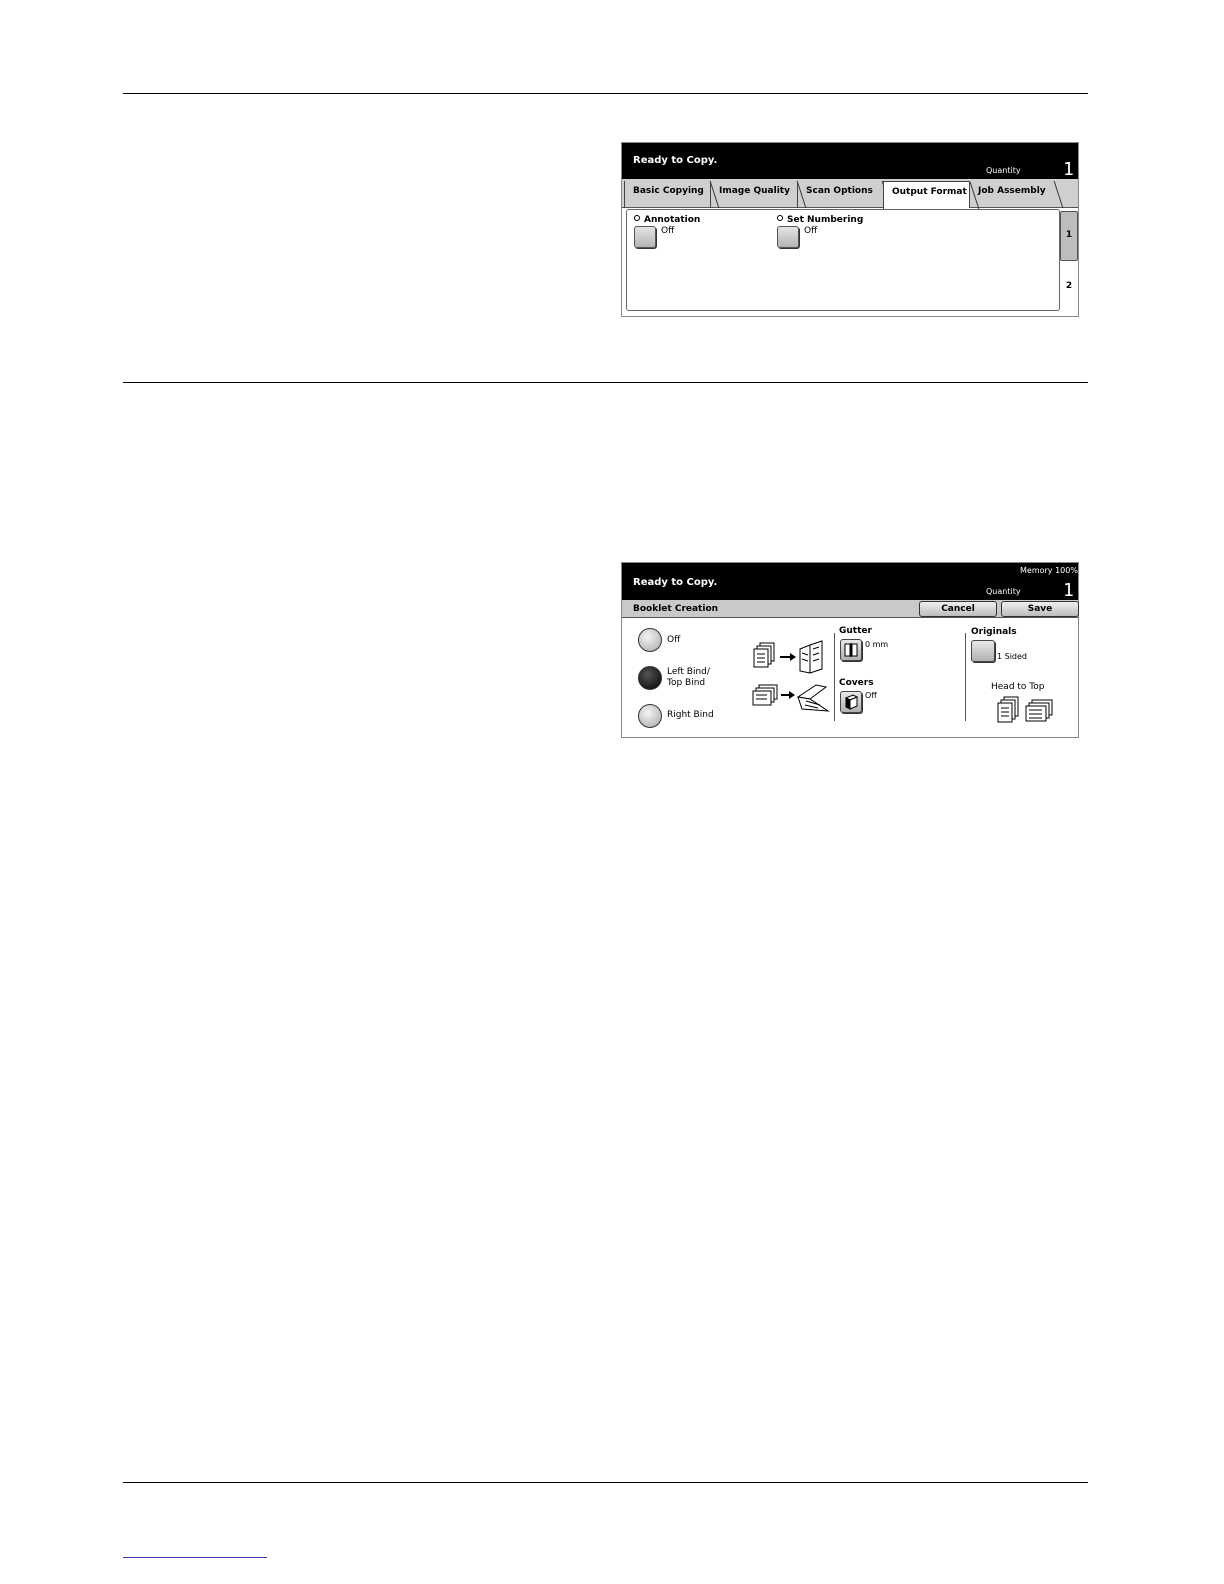  Describe the element at coordinates (753, 194) in the screenshot. I see `tab-image-quality: Image Quality` at that location.